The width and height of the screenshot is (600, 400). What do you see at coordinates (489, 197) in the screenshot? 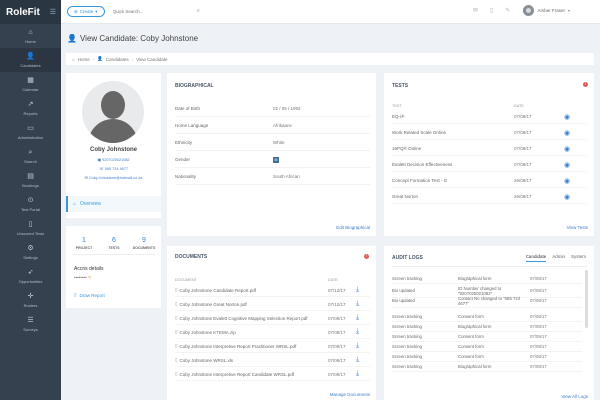
I see `table-row: Great Norton 26/09/17 ◉` at bounding box center [489, 197].